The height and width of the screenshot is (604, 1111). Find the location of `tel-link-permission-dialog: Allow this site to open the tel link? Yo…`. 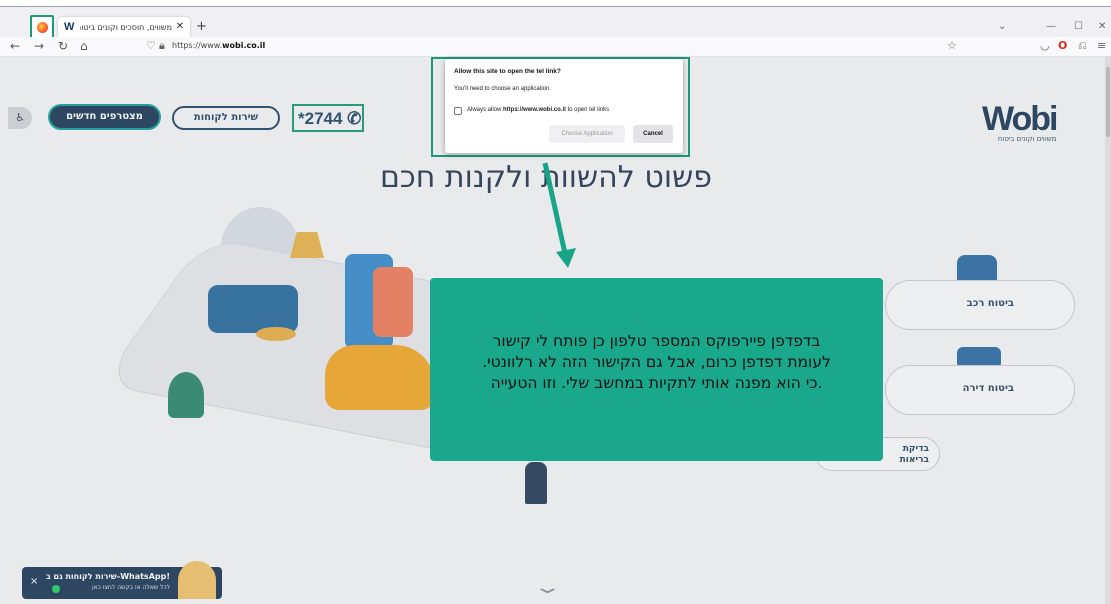

tel-link-permission-dialog: Allow this site to open the tel link? Yo… is located at coordinates (564, 106).